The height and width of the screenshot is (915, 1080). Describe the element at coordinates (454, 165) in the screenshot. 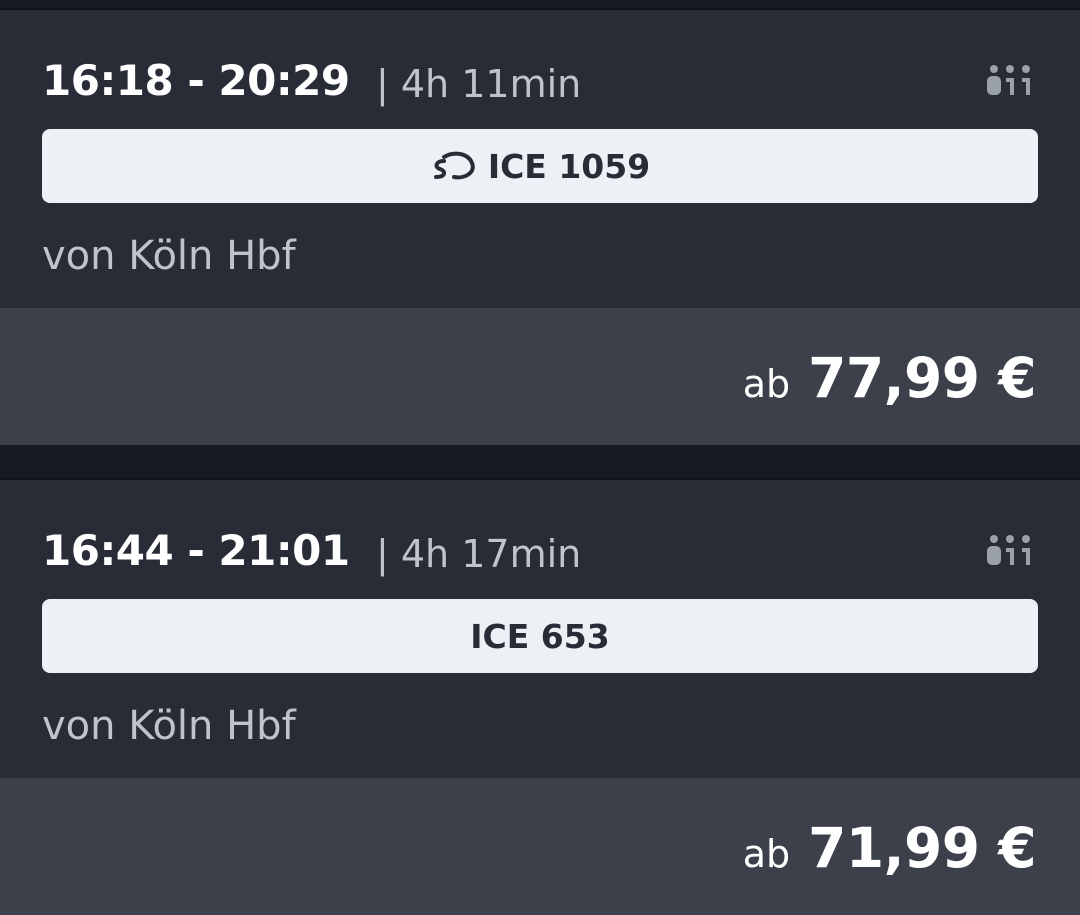

I see `sprinter-icon` at that location.